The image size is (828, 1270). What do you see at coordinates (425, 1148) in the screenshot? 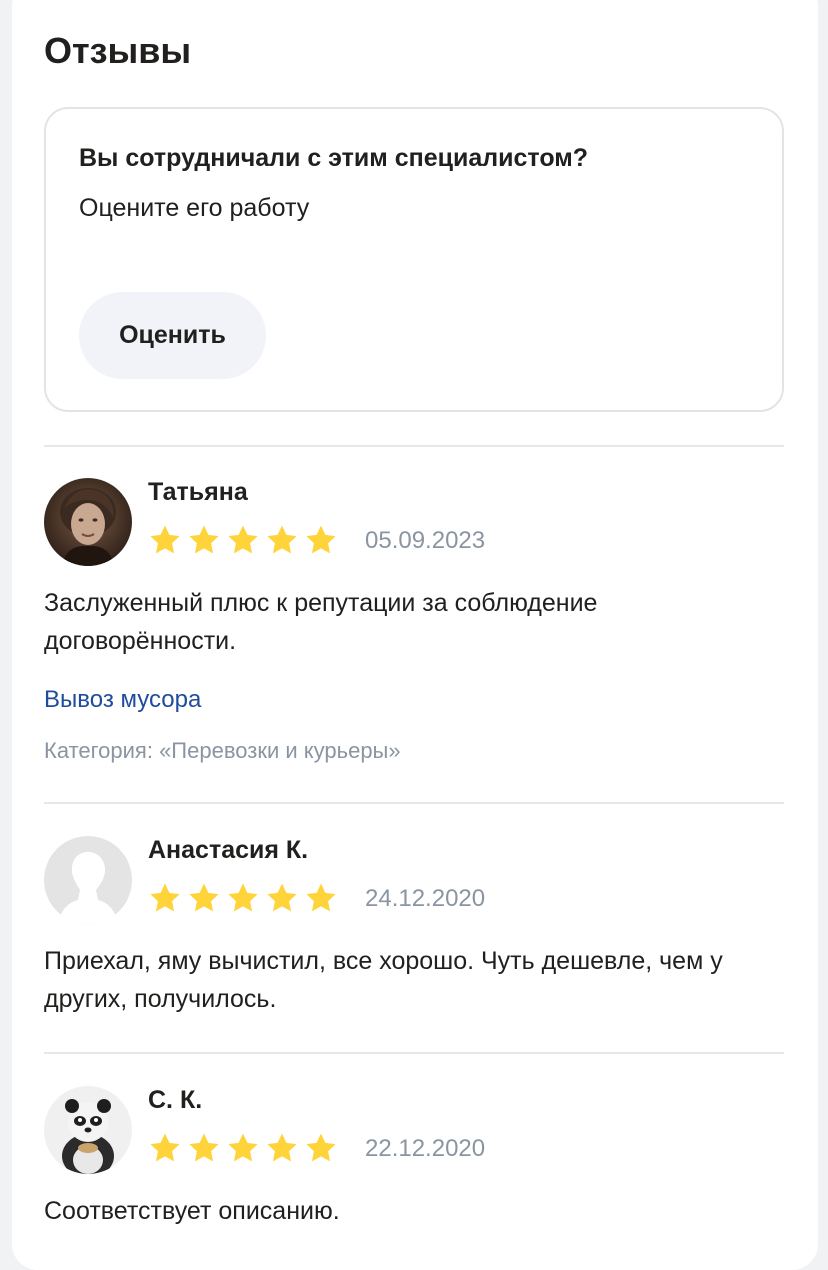
I see `review-date: 22.12.2020` at bounding box center [425, 1148].